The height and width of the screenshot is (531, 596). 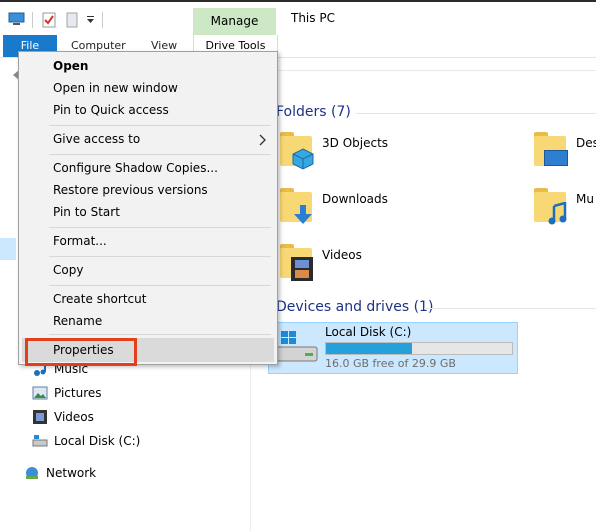 I want to click on videos-folder-icon, so click(x=296, y=262).